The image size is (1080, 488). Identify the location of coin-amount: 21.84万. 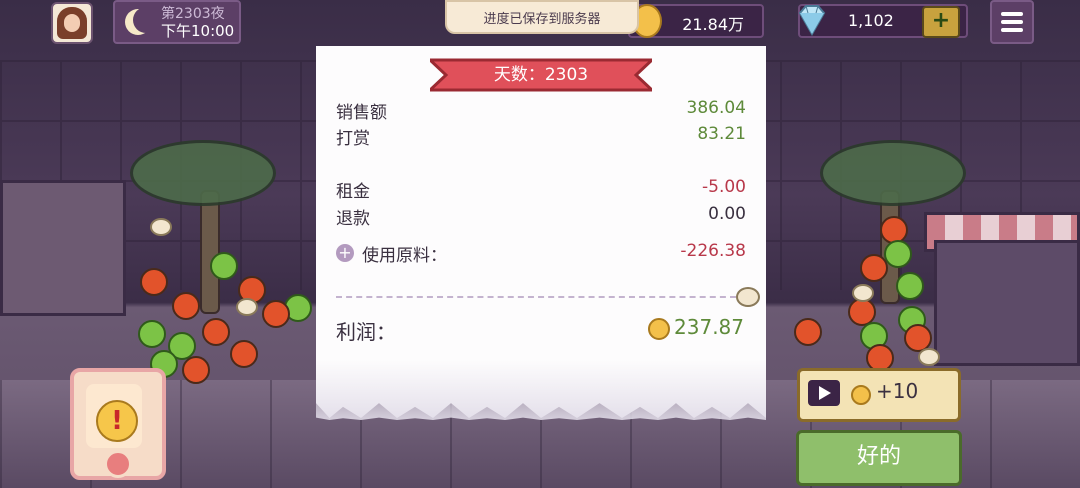
(713, 24).